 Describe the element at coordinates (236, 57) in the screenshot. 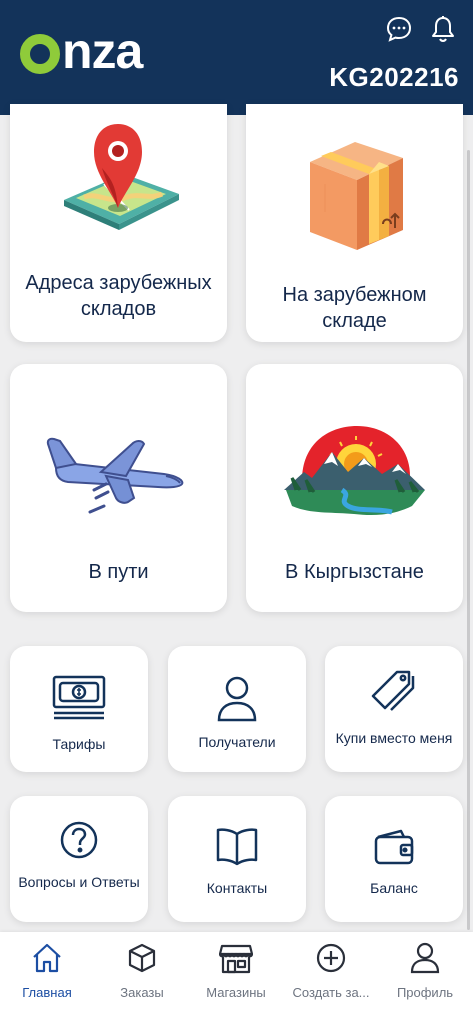

I see `app-header: nza KG202216` at that location.